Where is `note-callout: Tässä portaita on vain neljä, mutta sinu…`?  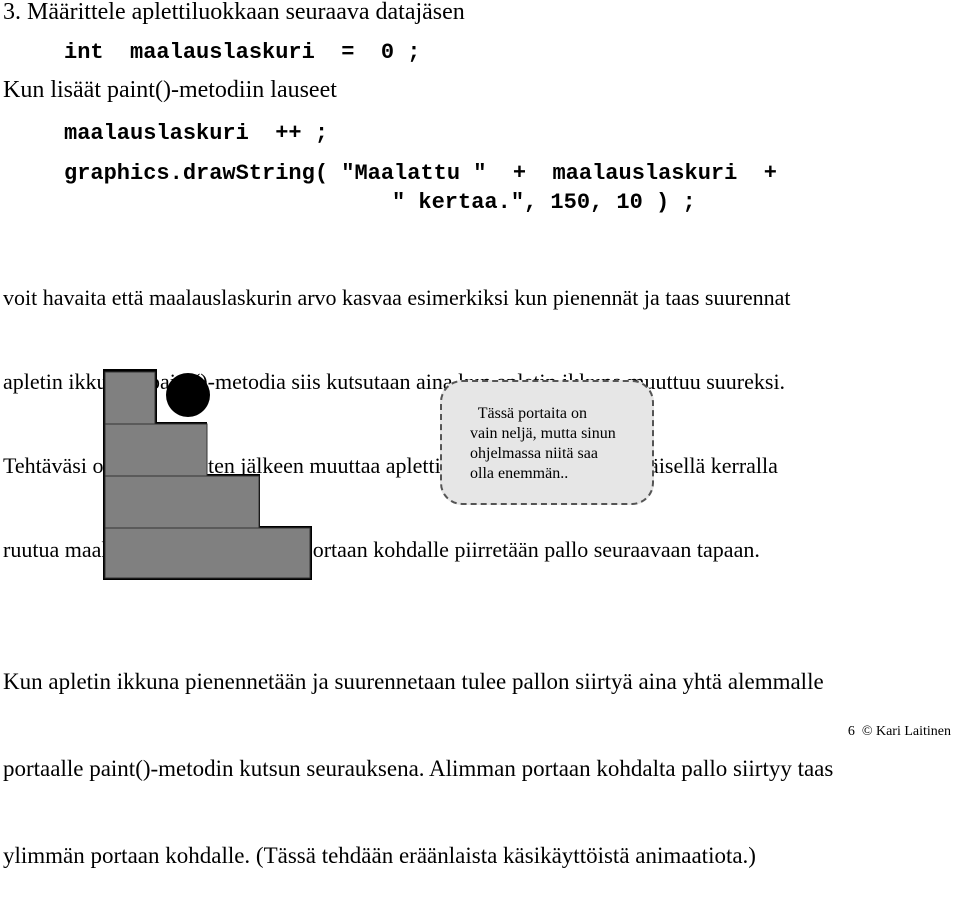
note-callout: Tässä portaita on vain neljä, mutta sinu… is located at coordinates (547, 442).